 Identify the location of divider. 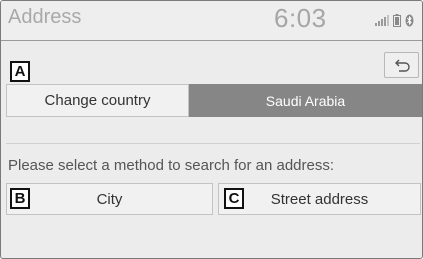
(213, 143).